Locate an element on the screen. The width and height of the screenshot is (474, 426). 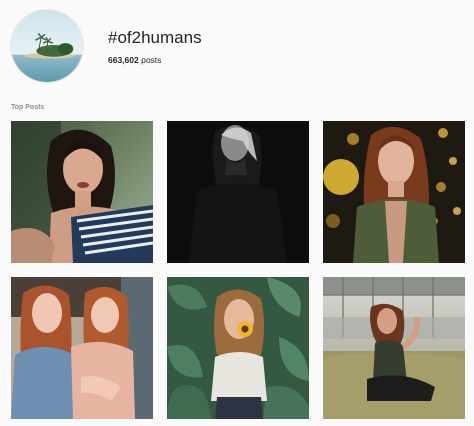
post-two-redheads is located at coordinates (82, 348).